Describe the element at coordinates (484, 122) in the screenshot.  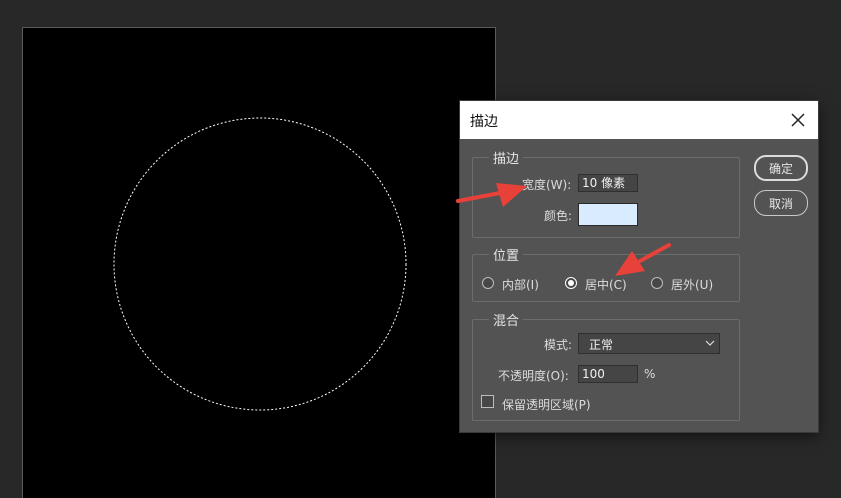
I see `dialog-title: 描边` at that location.